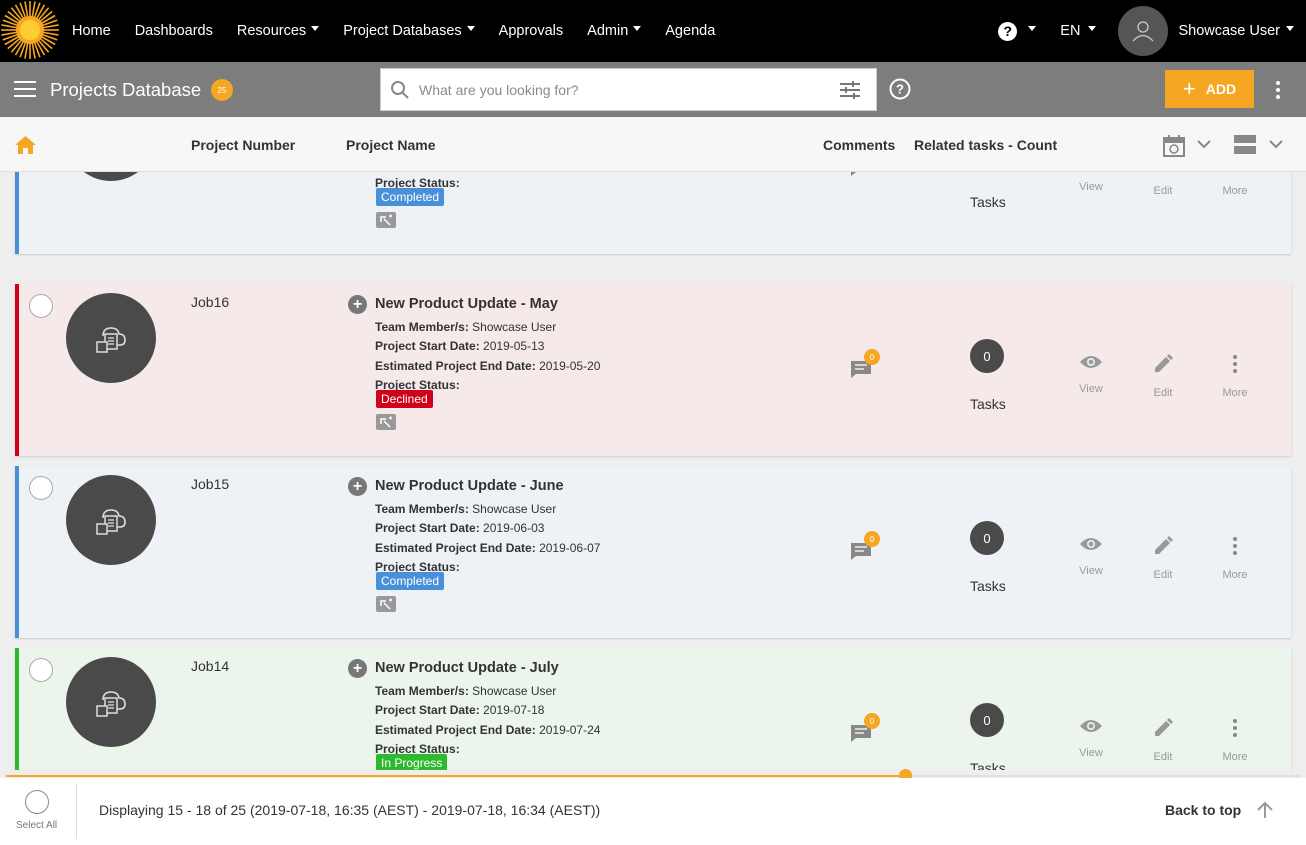  I want to click on language-caret-icon, so click(1092, 28).